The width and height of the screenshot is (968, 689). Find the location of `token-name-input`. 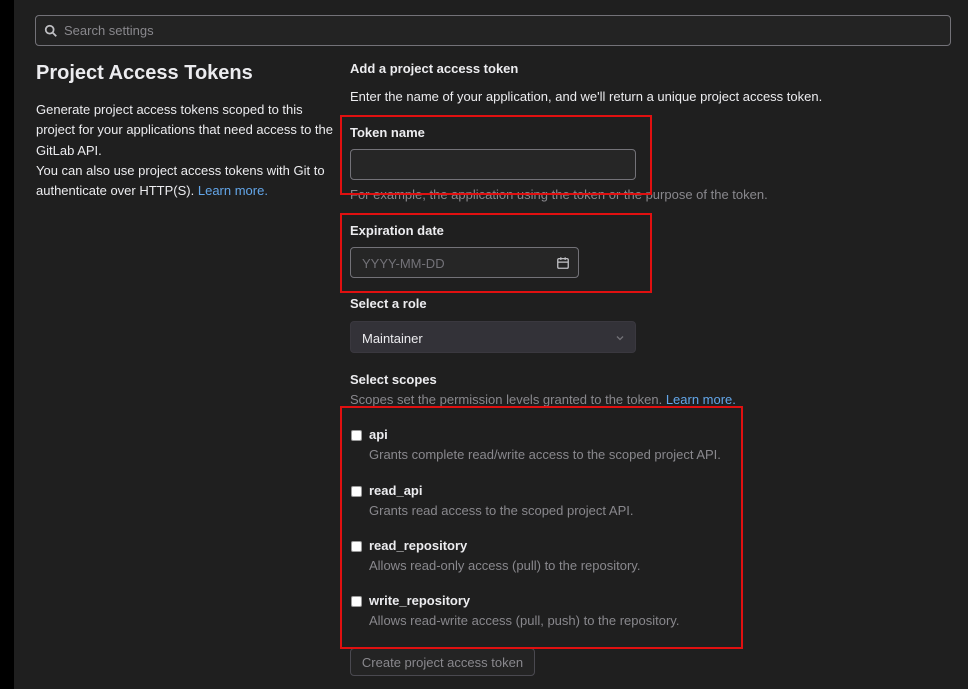

token-name-input is located at coordinates (493, 164).